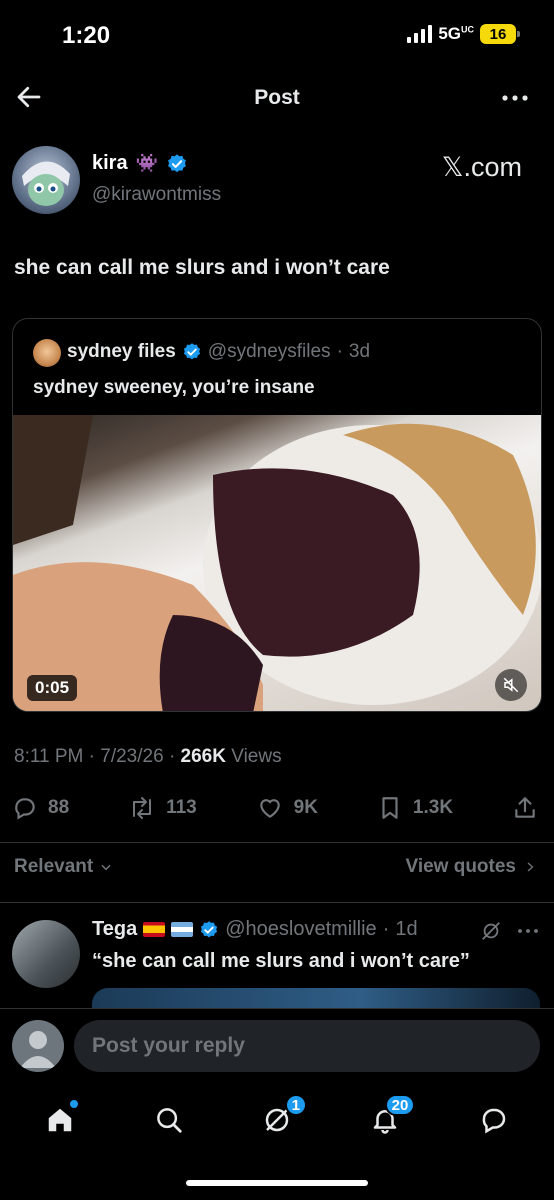  What do you see at coordinates (147, 163) in the screenshot?
I see `alien-monster-emoji: 👾` at bounding box center [147, 163].